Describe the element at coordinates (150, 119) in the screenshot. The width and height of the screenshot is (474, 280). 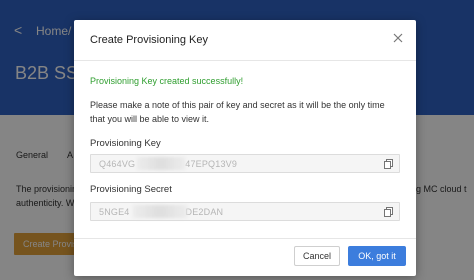
I see `note-text-line2: that you will be able to view it.` at that location.